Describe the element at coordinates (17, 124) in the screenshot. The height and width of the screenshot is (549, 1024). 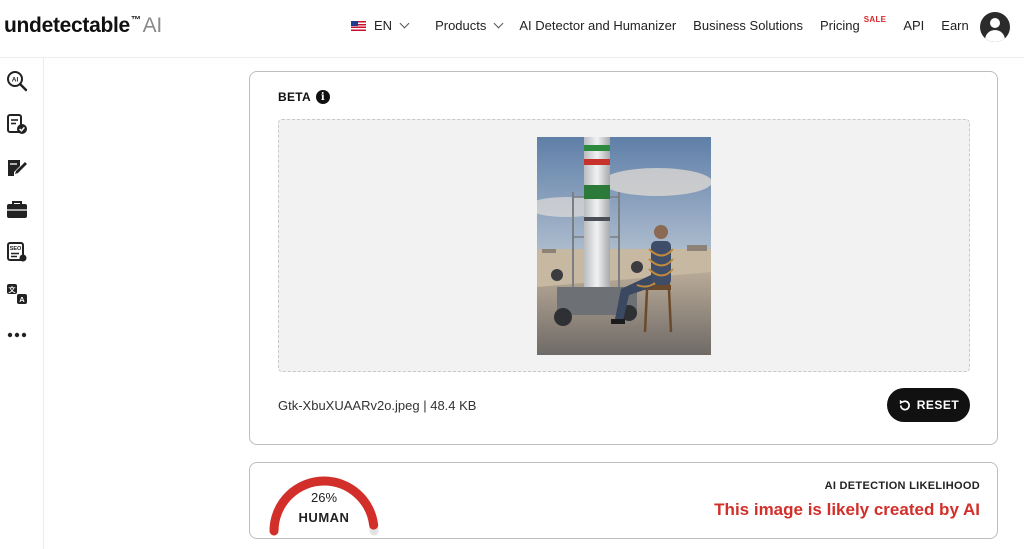
I see `document-check-icon` at that location.